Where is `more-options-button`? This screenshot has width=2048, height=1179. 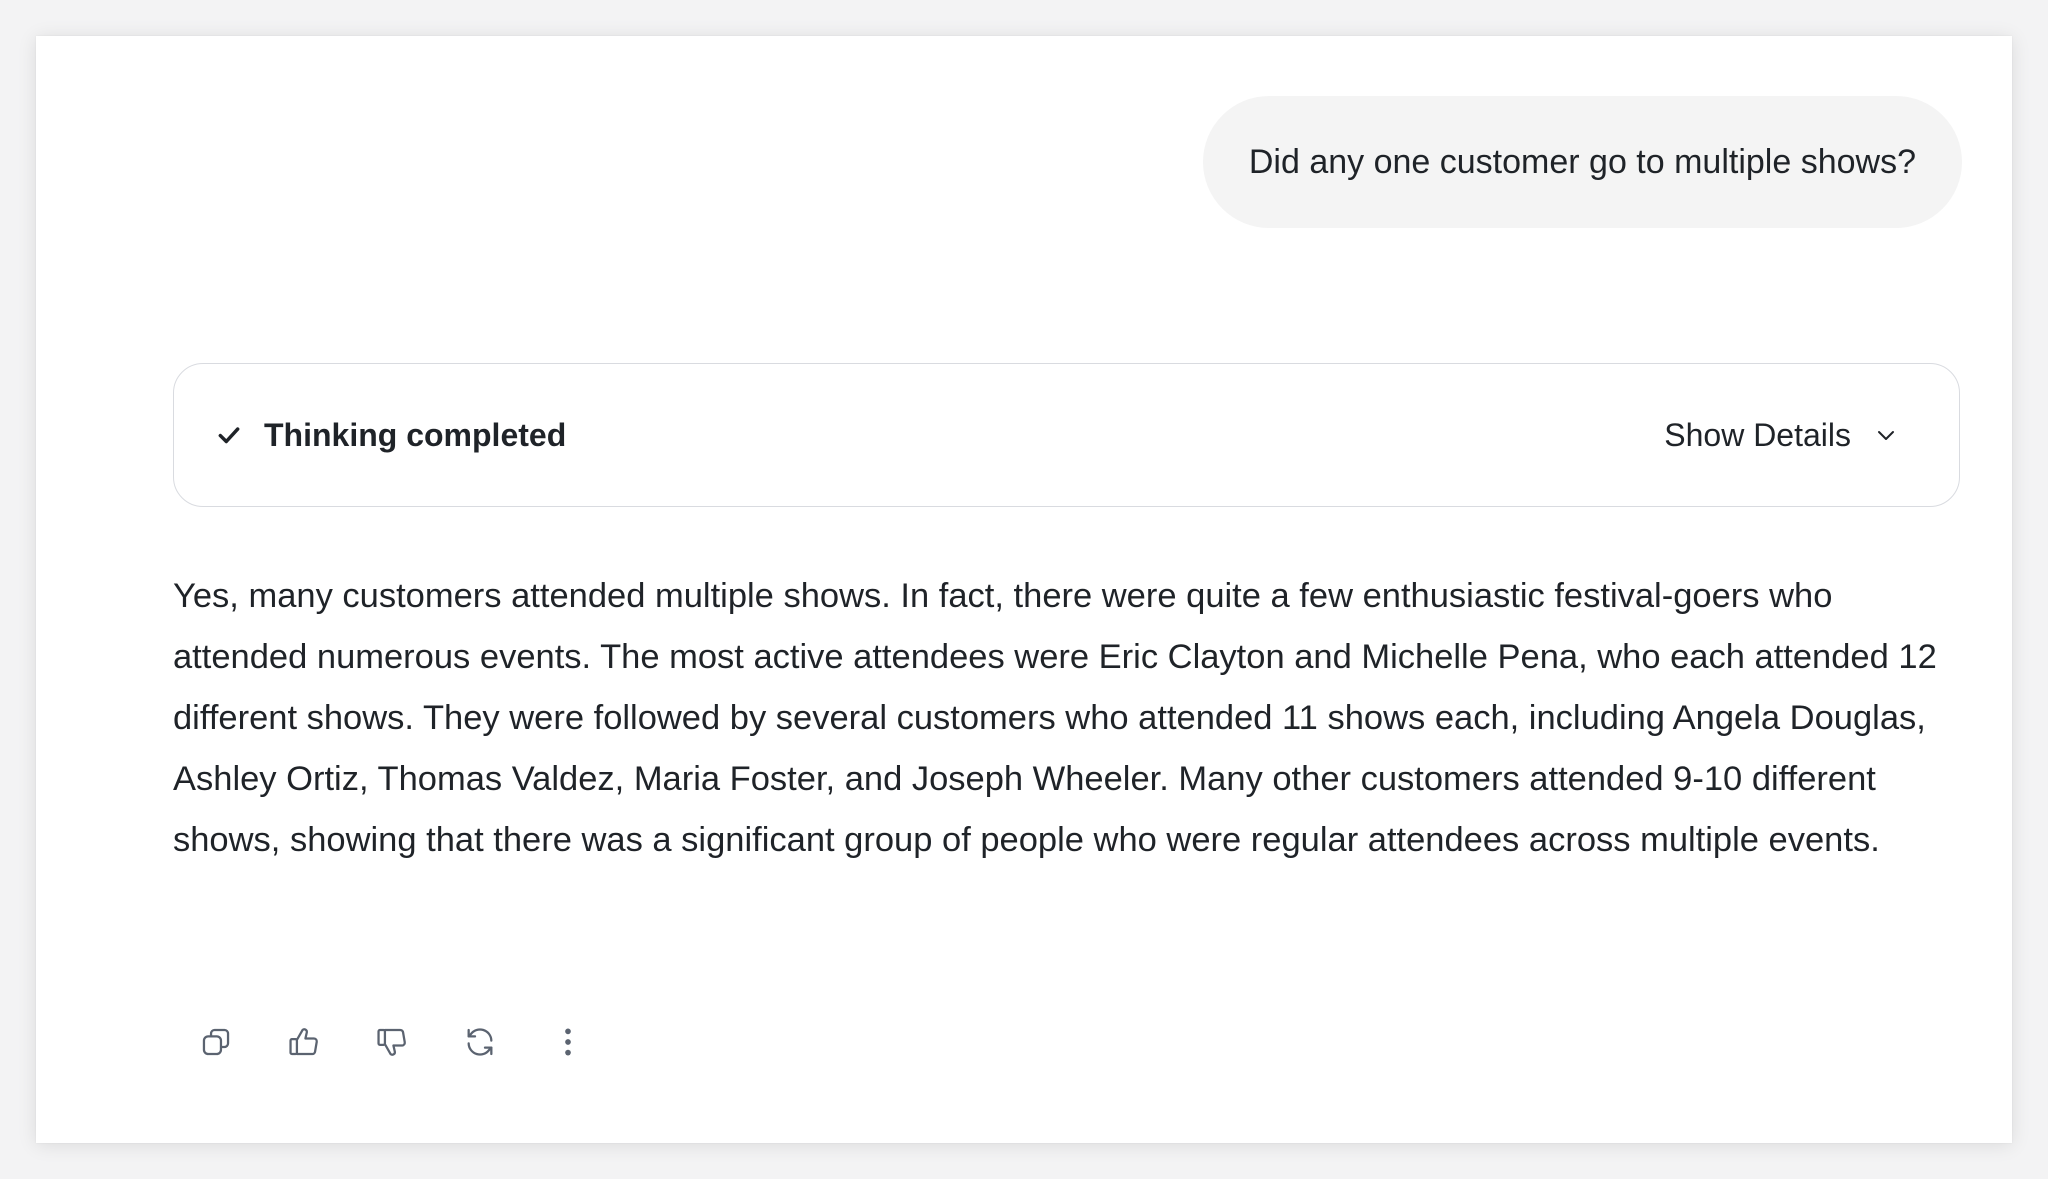
more-options-button is located at coordinates (568, 1044).